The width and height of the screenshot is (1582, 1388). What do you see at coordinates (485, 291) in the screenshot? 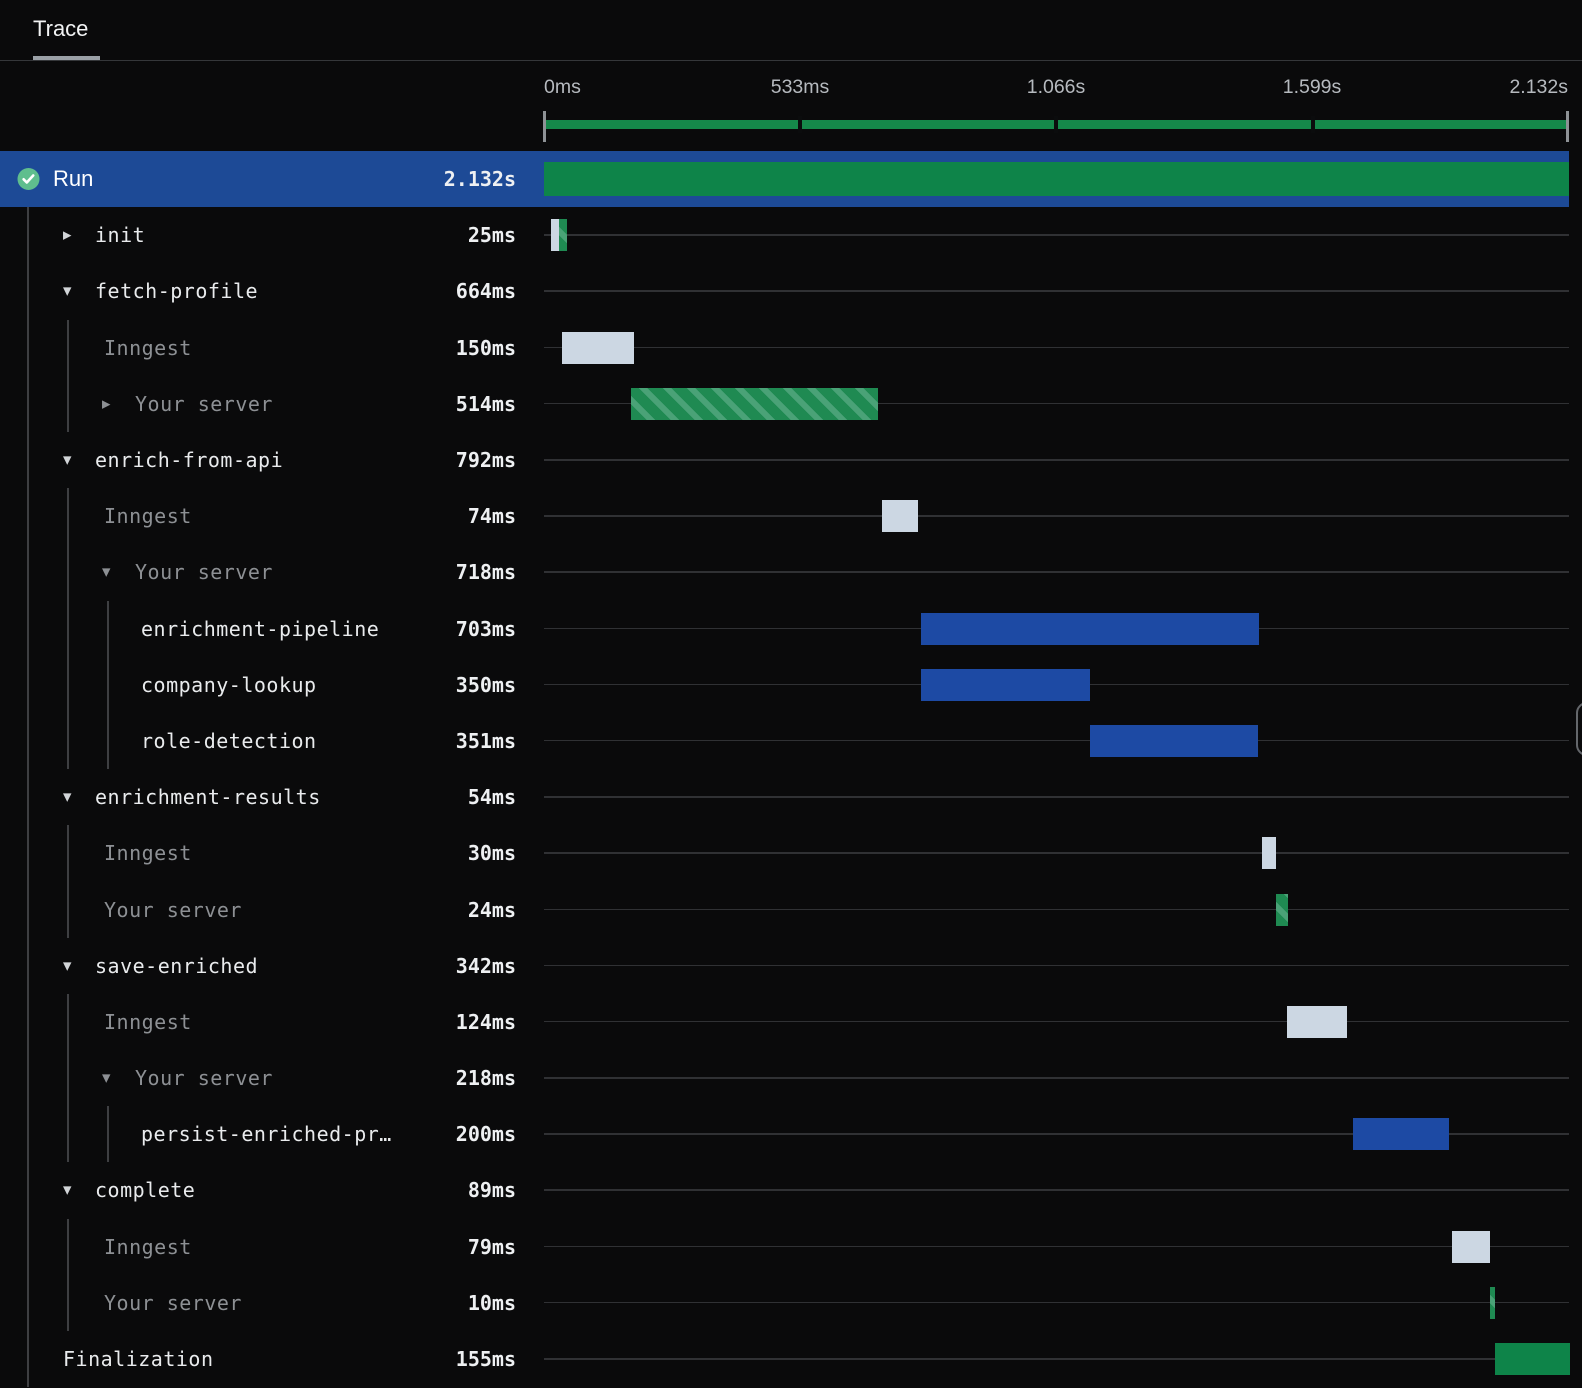
I see `span-duration: 664ms` at bounding box center [485, 291].